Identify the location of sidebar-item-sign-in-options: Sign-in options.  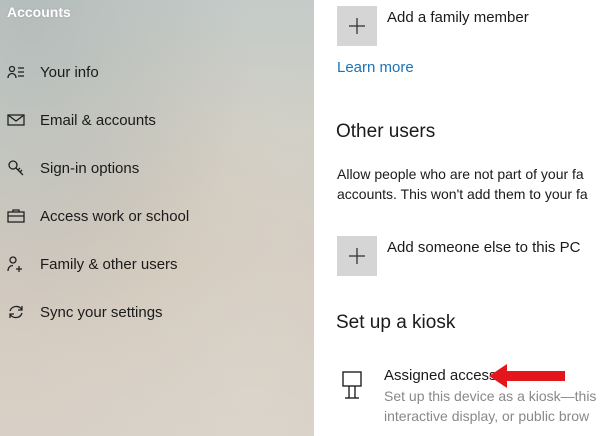
(157, 168).